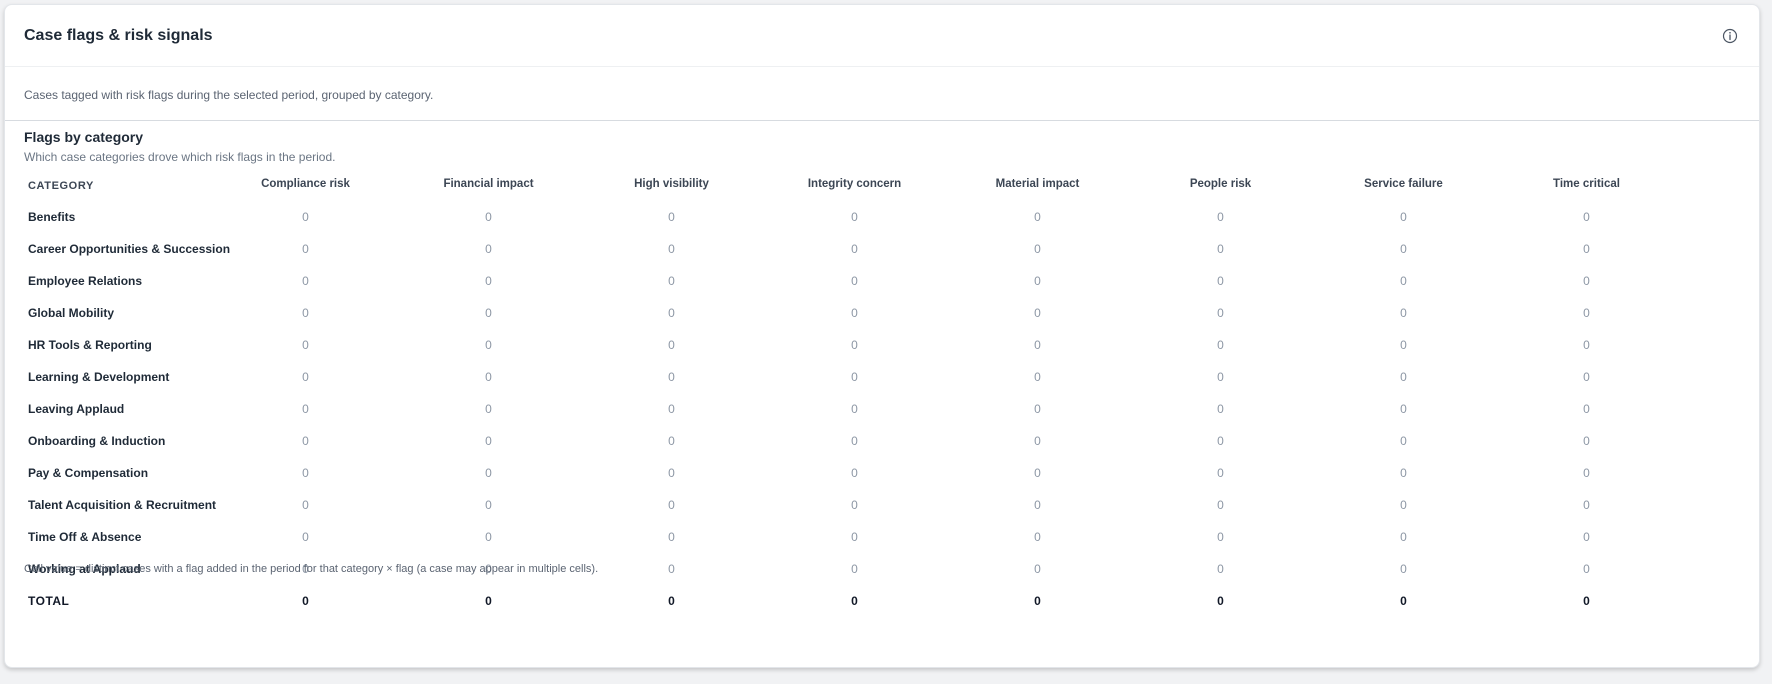 This screenshot has width=1772, height=684. What do you see at coordinates (853, 313) in the screenshot?
I see `table-row: Global Mobility 0 0 0 0 0 0 0 0` at bounding box center [853, 313].